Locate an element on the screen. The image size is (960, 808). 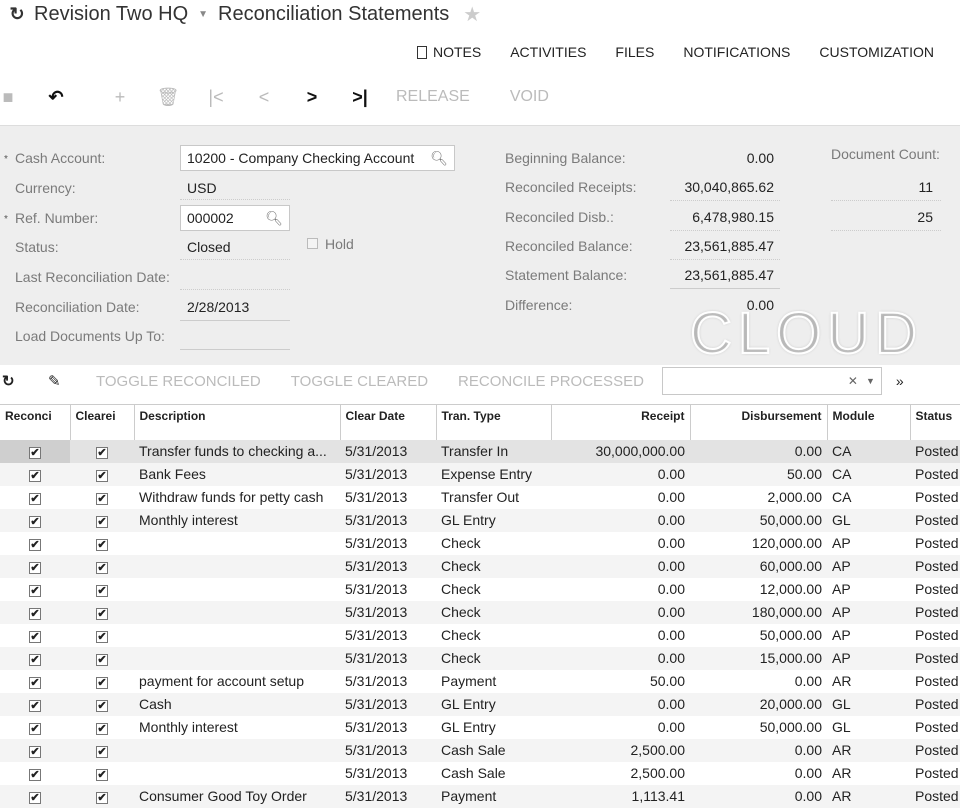
table-row: ✔ ✔ 5/31/2013 Check 0.00 50,000.00 AP Posted is located at coordinates (480, 635).